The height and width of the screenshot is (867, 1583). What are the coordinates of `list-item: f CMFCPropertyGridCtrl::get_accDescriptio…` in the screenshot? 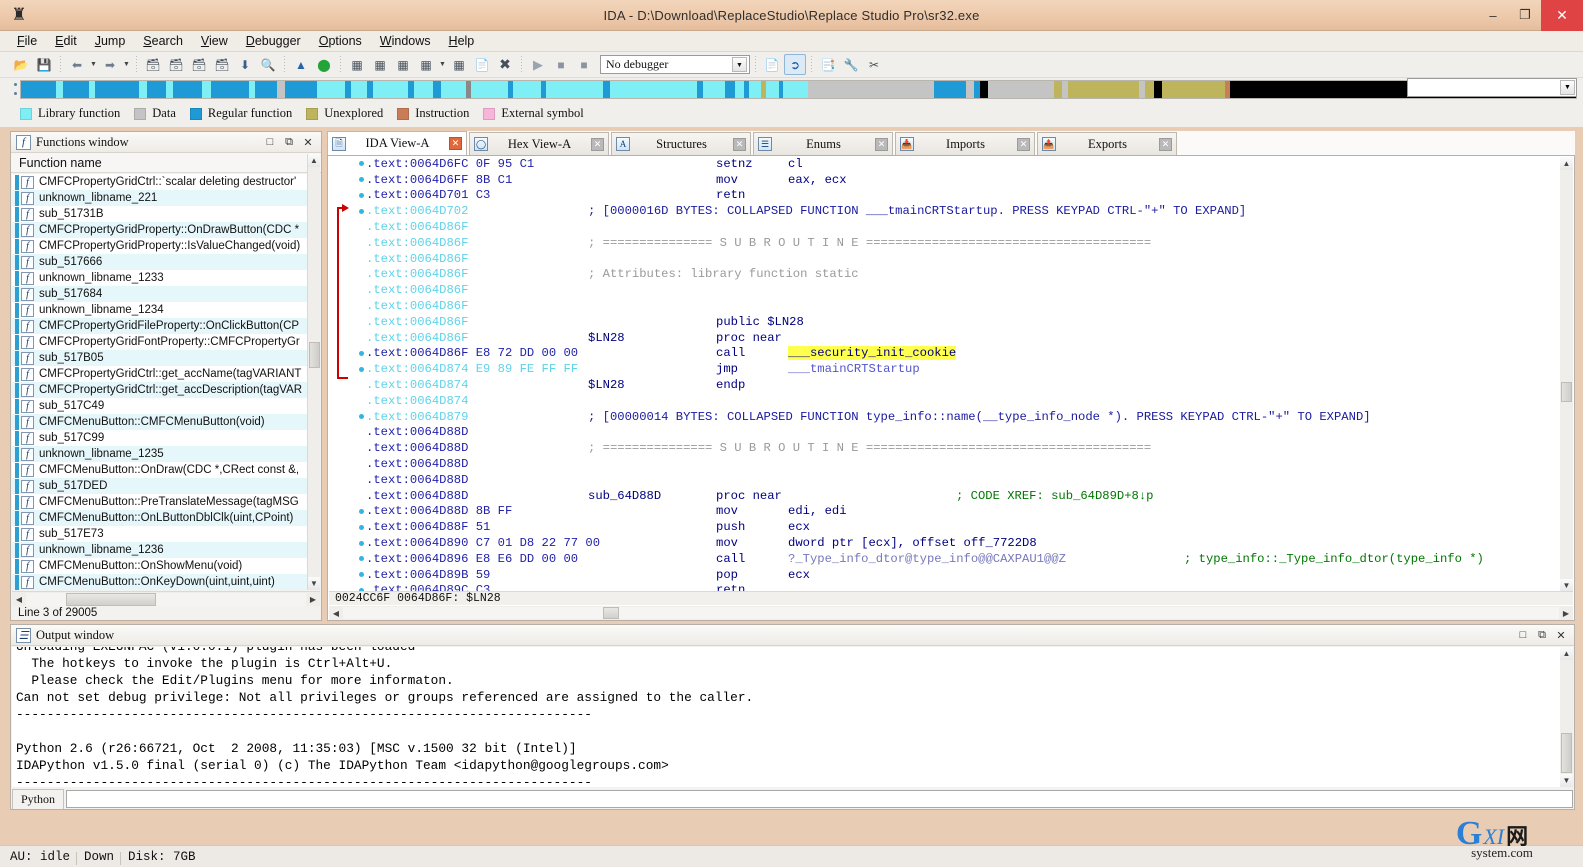 It's located at (159, 390).